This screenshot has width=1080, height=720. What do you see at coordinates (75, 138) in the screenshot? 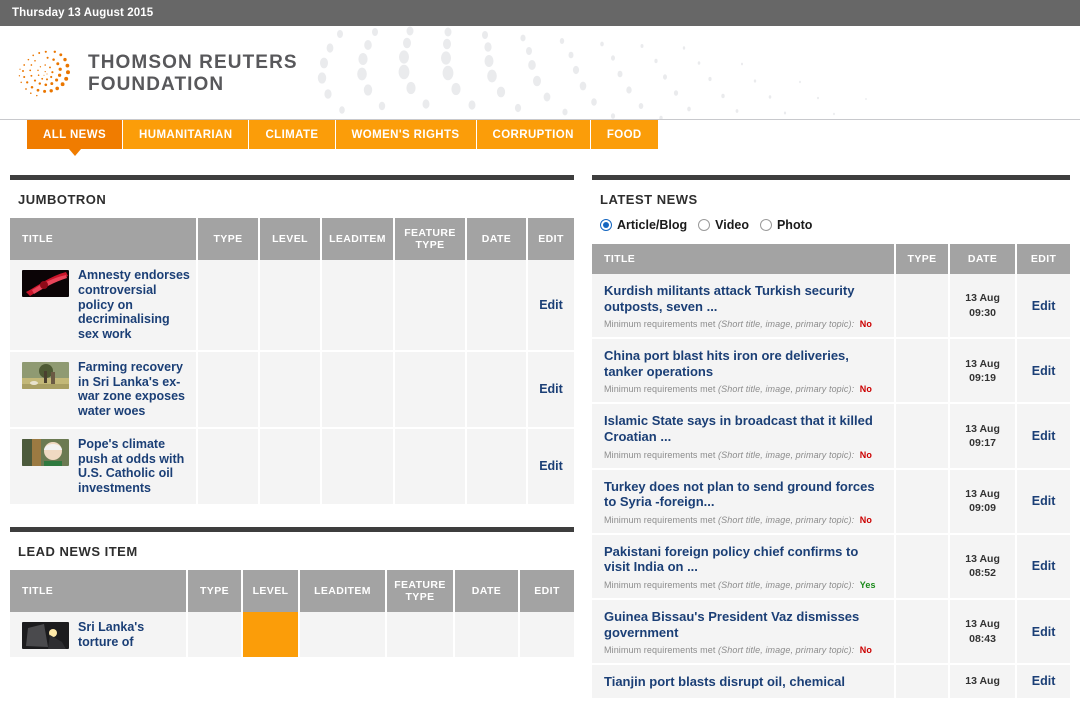
I see `nav-tab-all-news: ALL NEWS` at bounding box center [75, 138].